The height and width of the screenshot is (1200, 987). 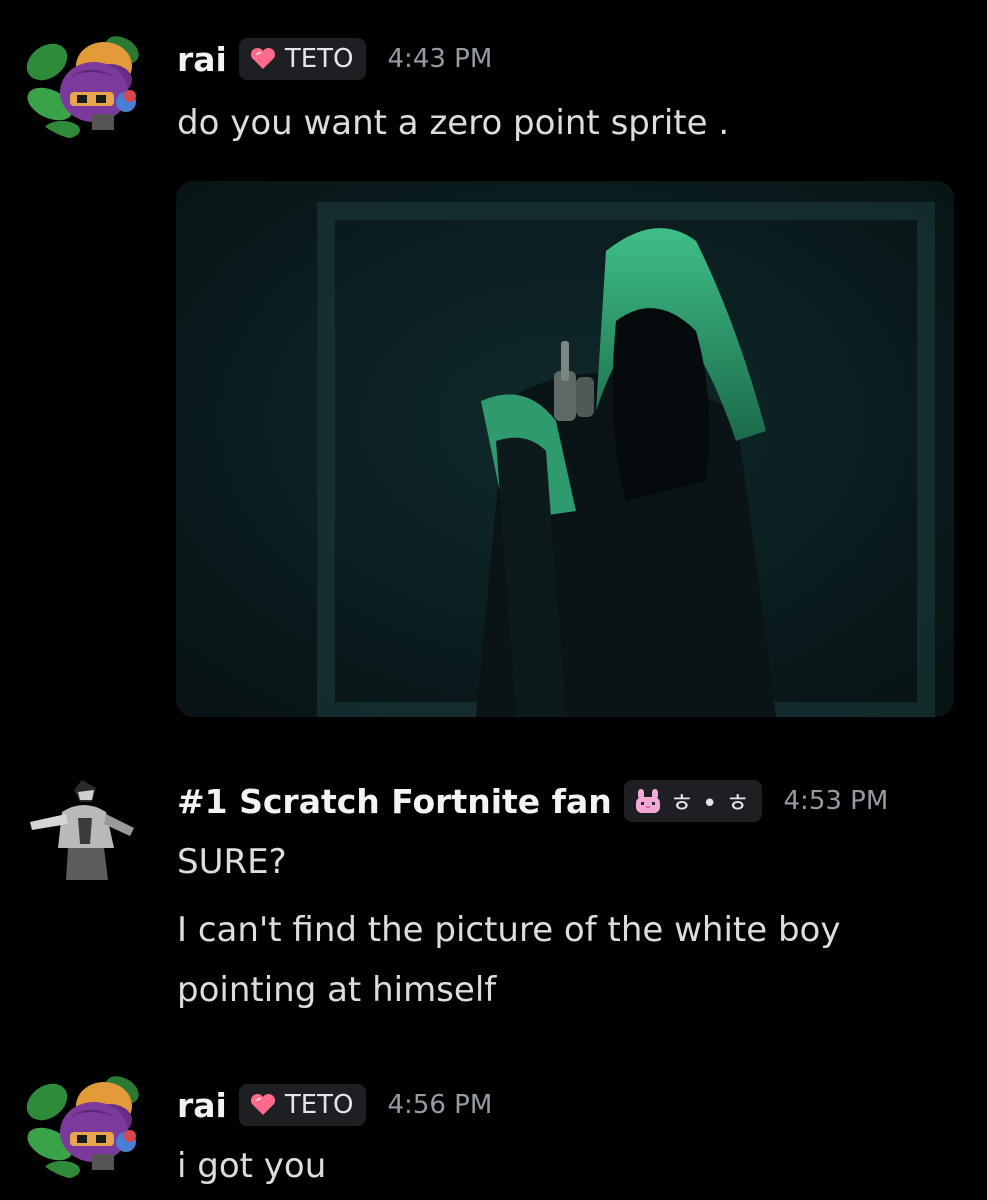 What do you see at coordinates (493, 1120) in the screenshot?
I see `message-3: rai TETO 4:56 PM i got you` at bounding box center [493, 1120].